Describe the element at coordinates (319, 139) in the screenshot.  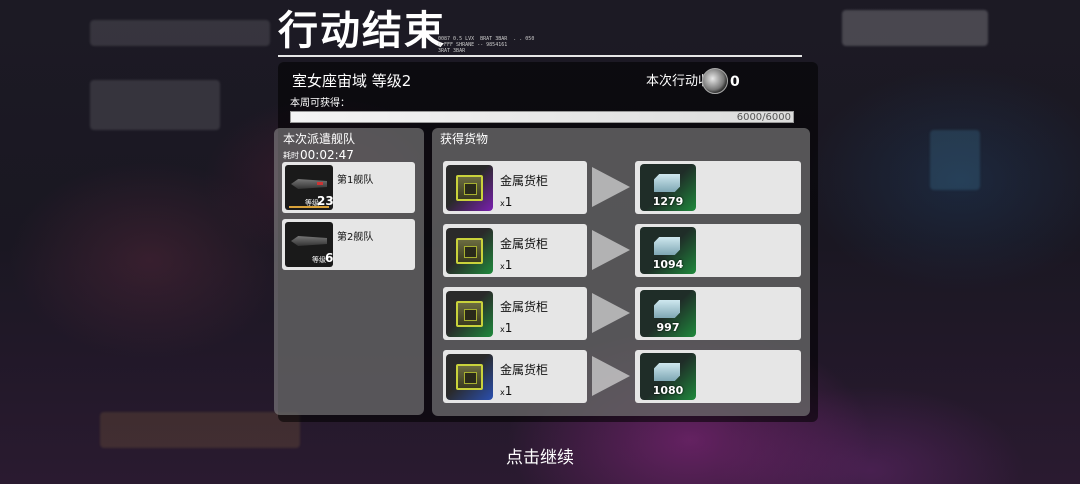
I see `fleet-title: 本次派遣舰队` at that location.